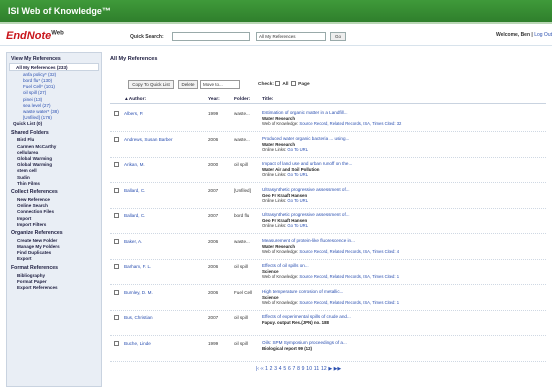  Describe the element at coordinates (134, 164) in the screenshot. I see `row-author-link: Arikan, M.` at that location.